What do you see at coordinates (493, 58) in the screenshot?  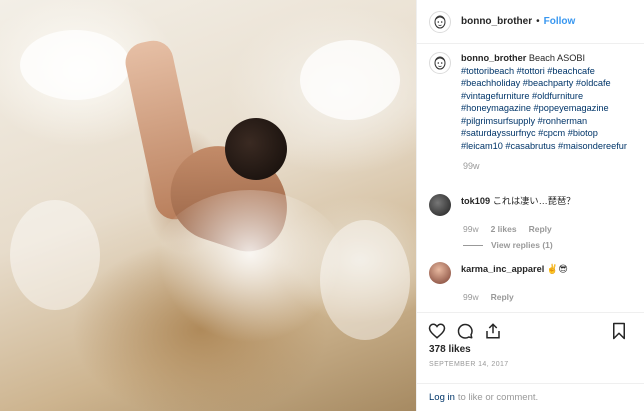 I see `caption-username: bonno_brother` at bounding box center [493, 58].